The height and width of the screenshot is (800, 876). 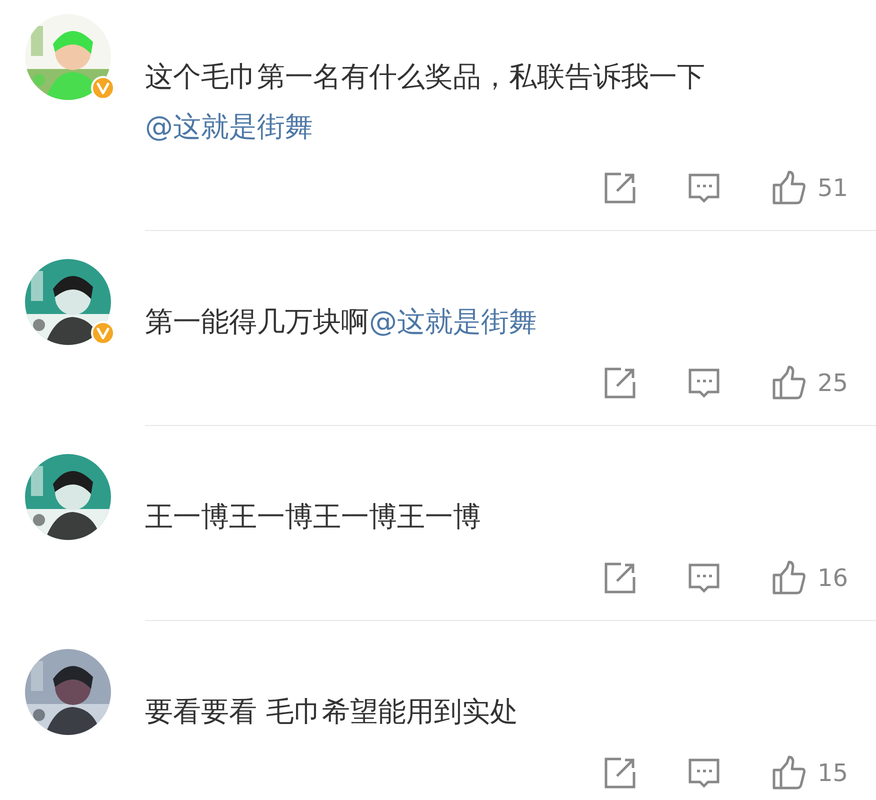 I want to click on like-button: 25, so click(x=809, y=383).